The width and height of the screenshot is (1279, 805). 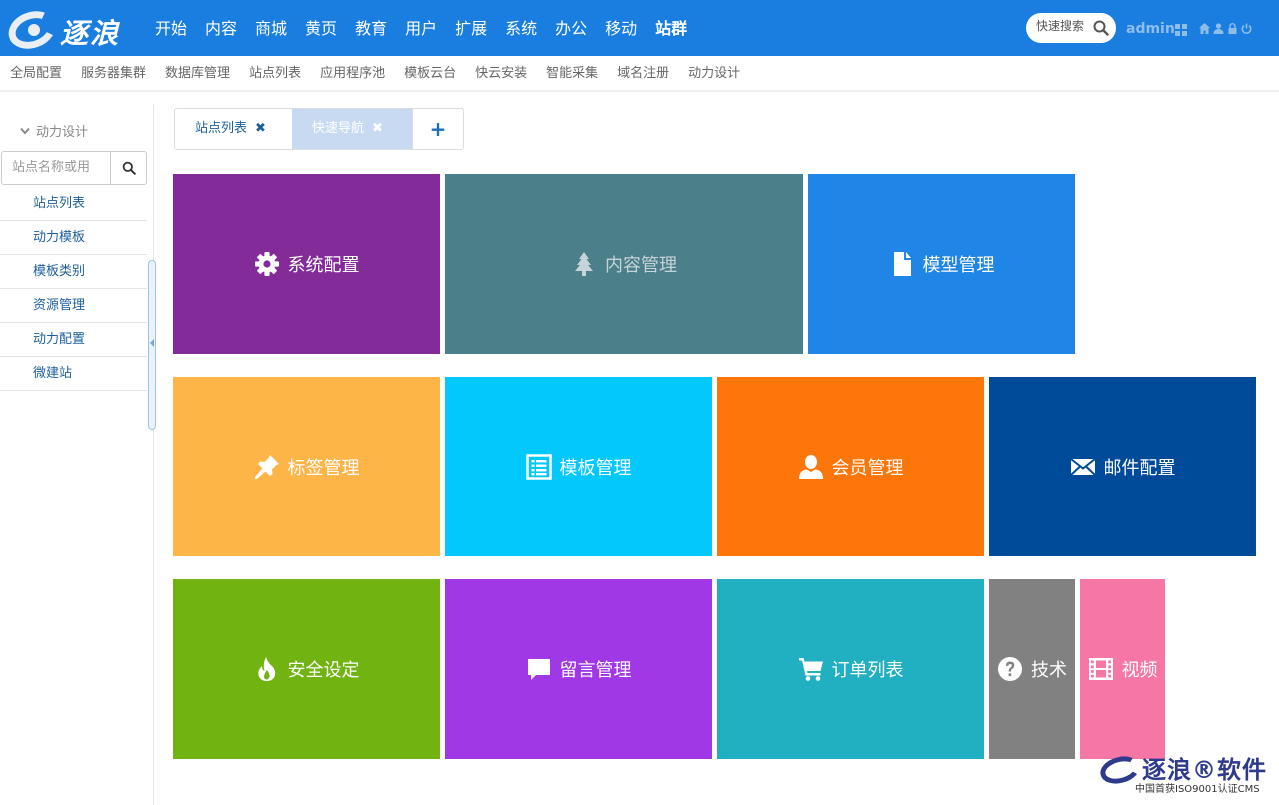 I want to click on tile-label: 技术, so click(x=1049, y=670).